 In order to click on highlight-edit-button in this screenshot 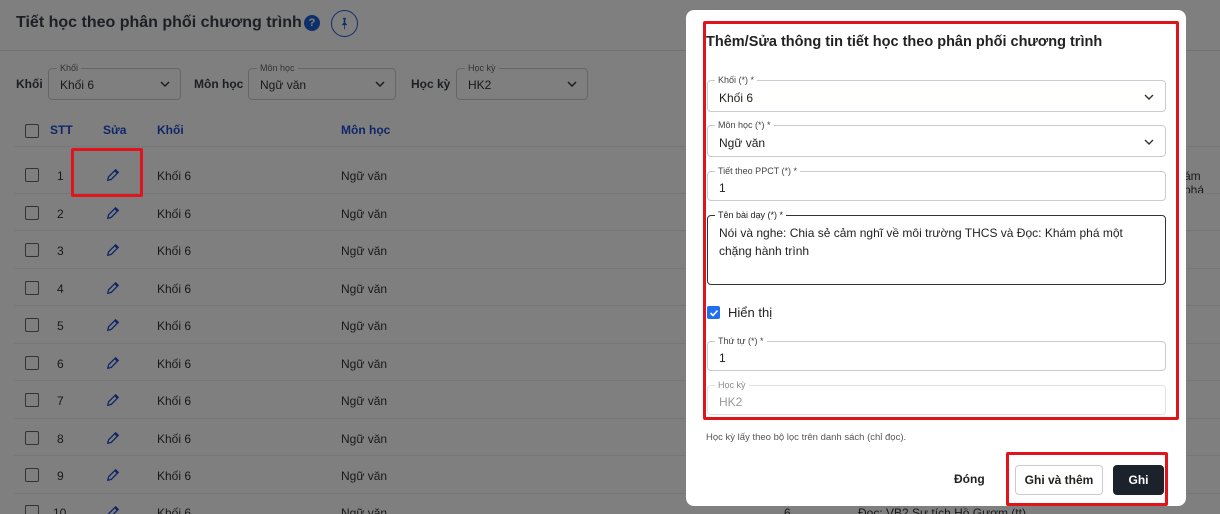, I will do `click(107, 172)`.